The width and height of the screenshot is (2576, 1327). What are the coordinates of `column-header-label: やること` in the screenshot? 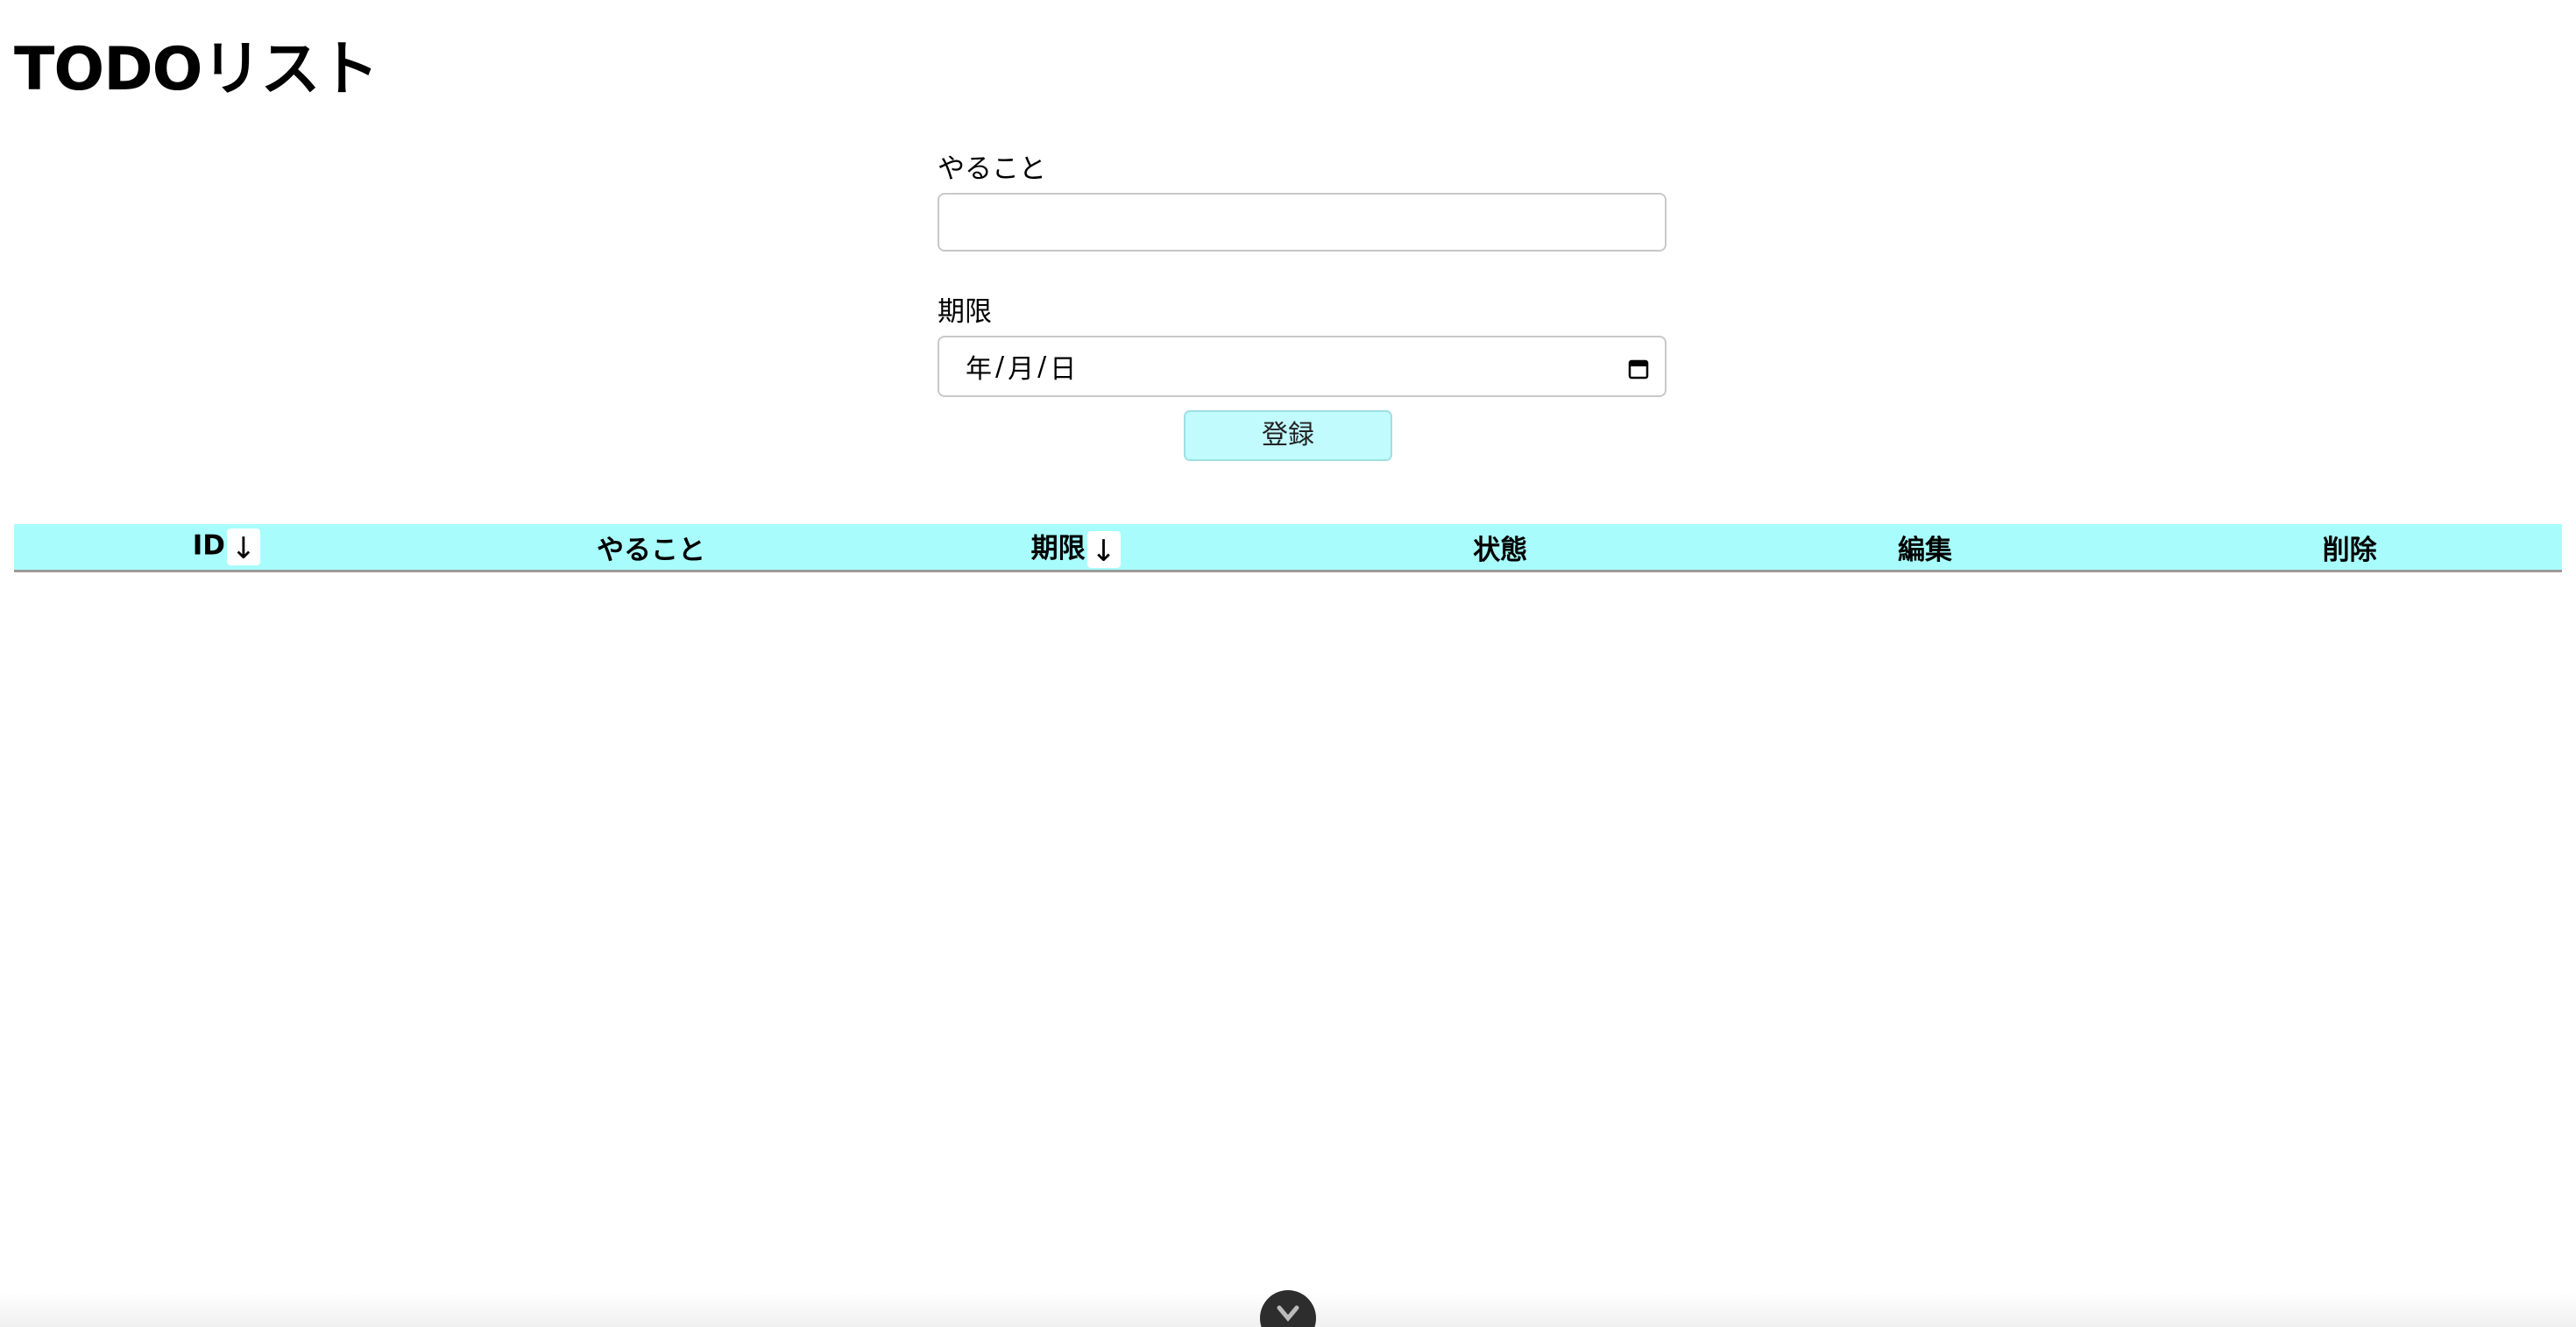 It's located at (650, 550).